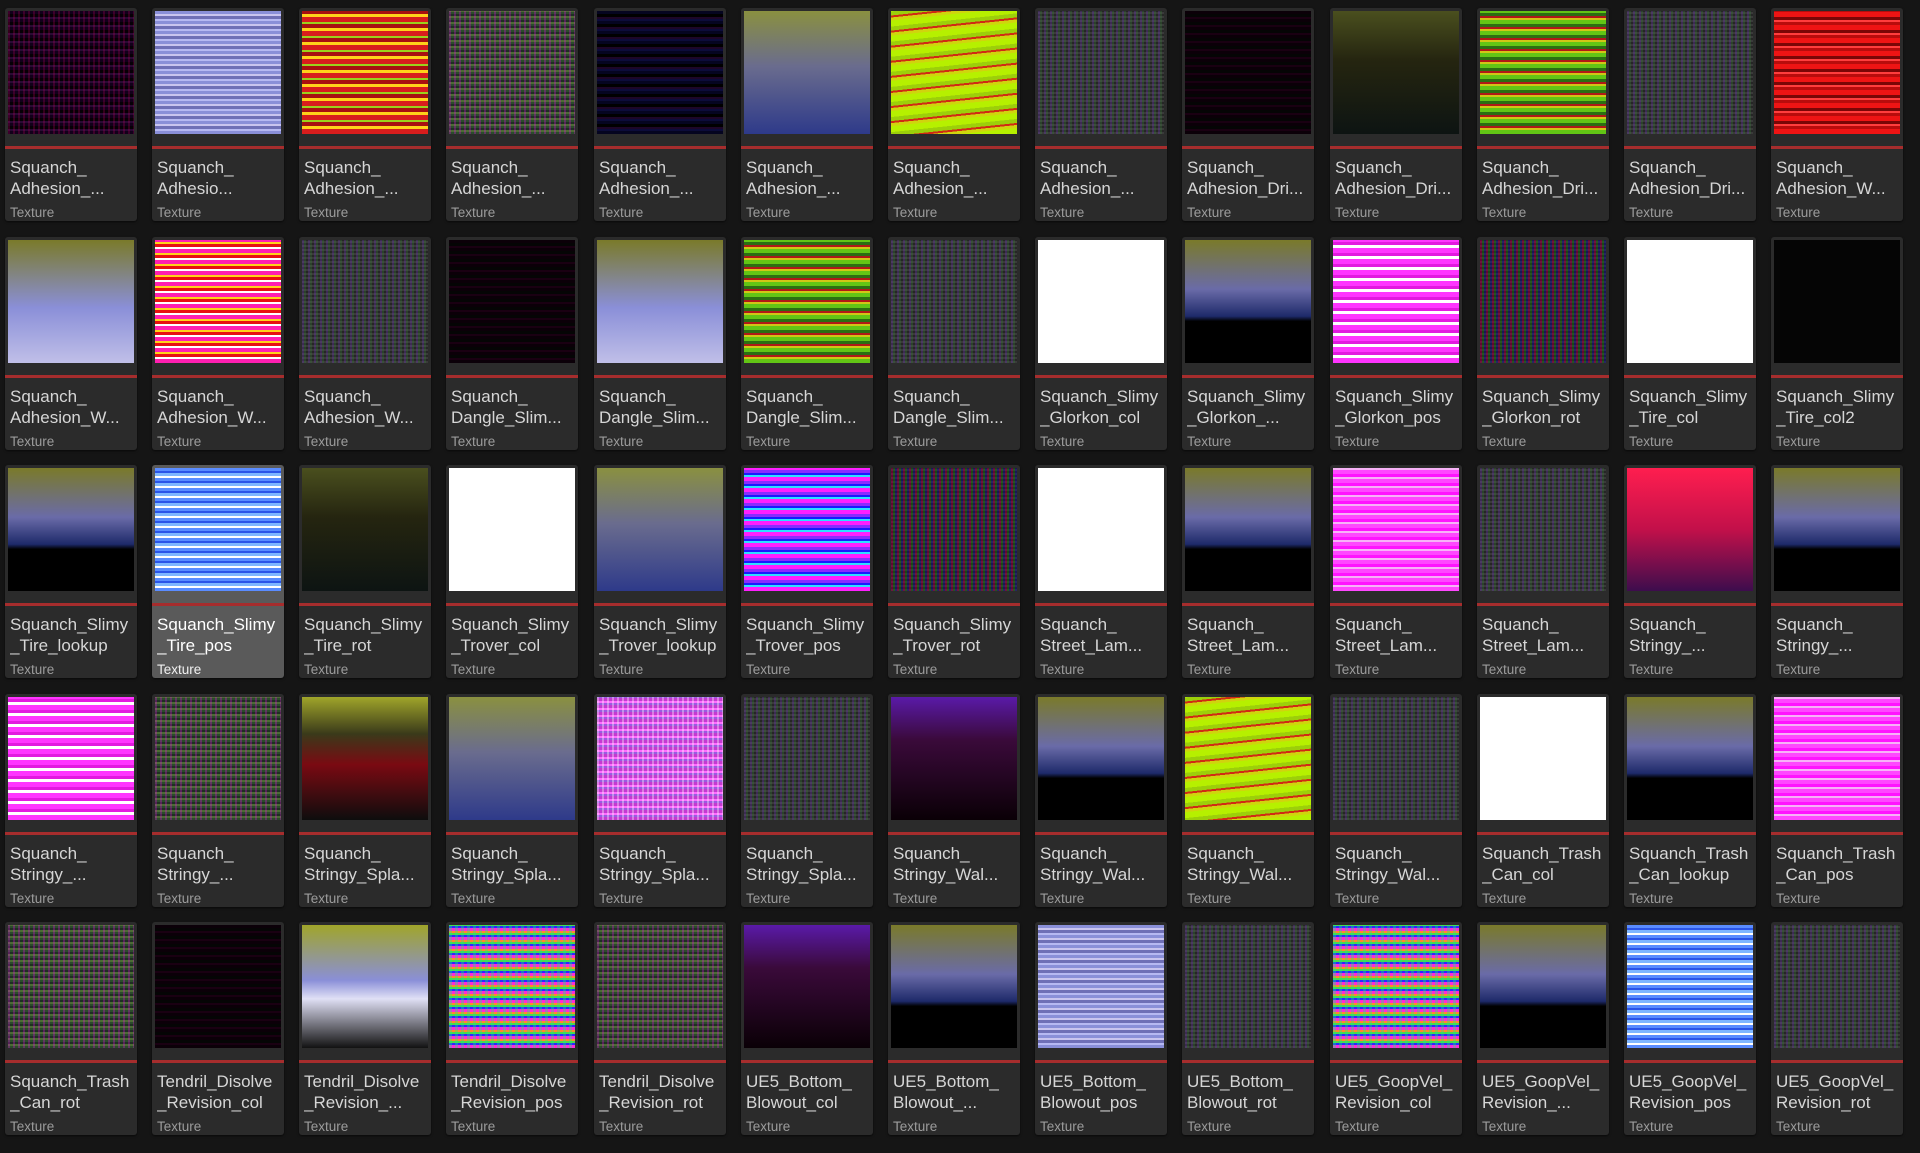 Image resolution: width=1920 pixels, height=1153 pixels. I want to click on asset-tile: UE5_Bottom_ Blowout_col Texture, so click(807, 1028).